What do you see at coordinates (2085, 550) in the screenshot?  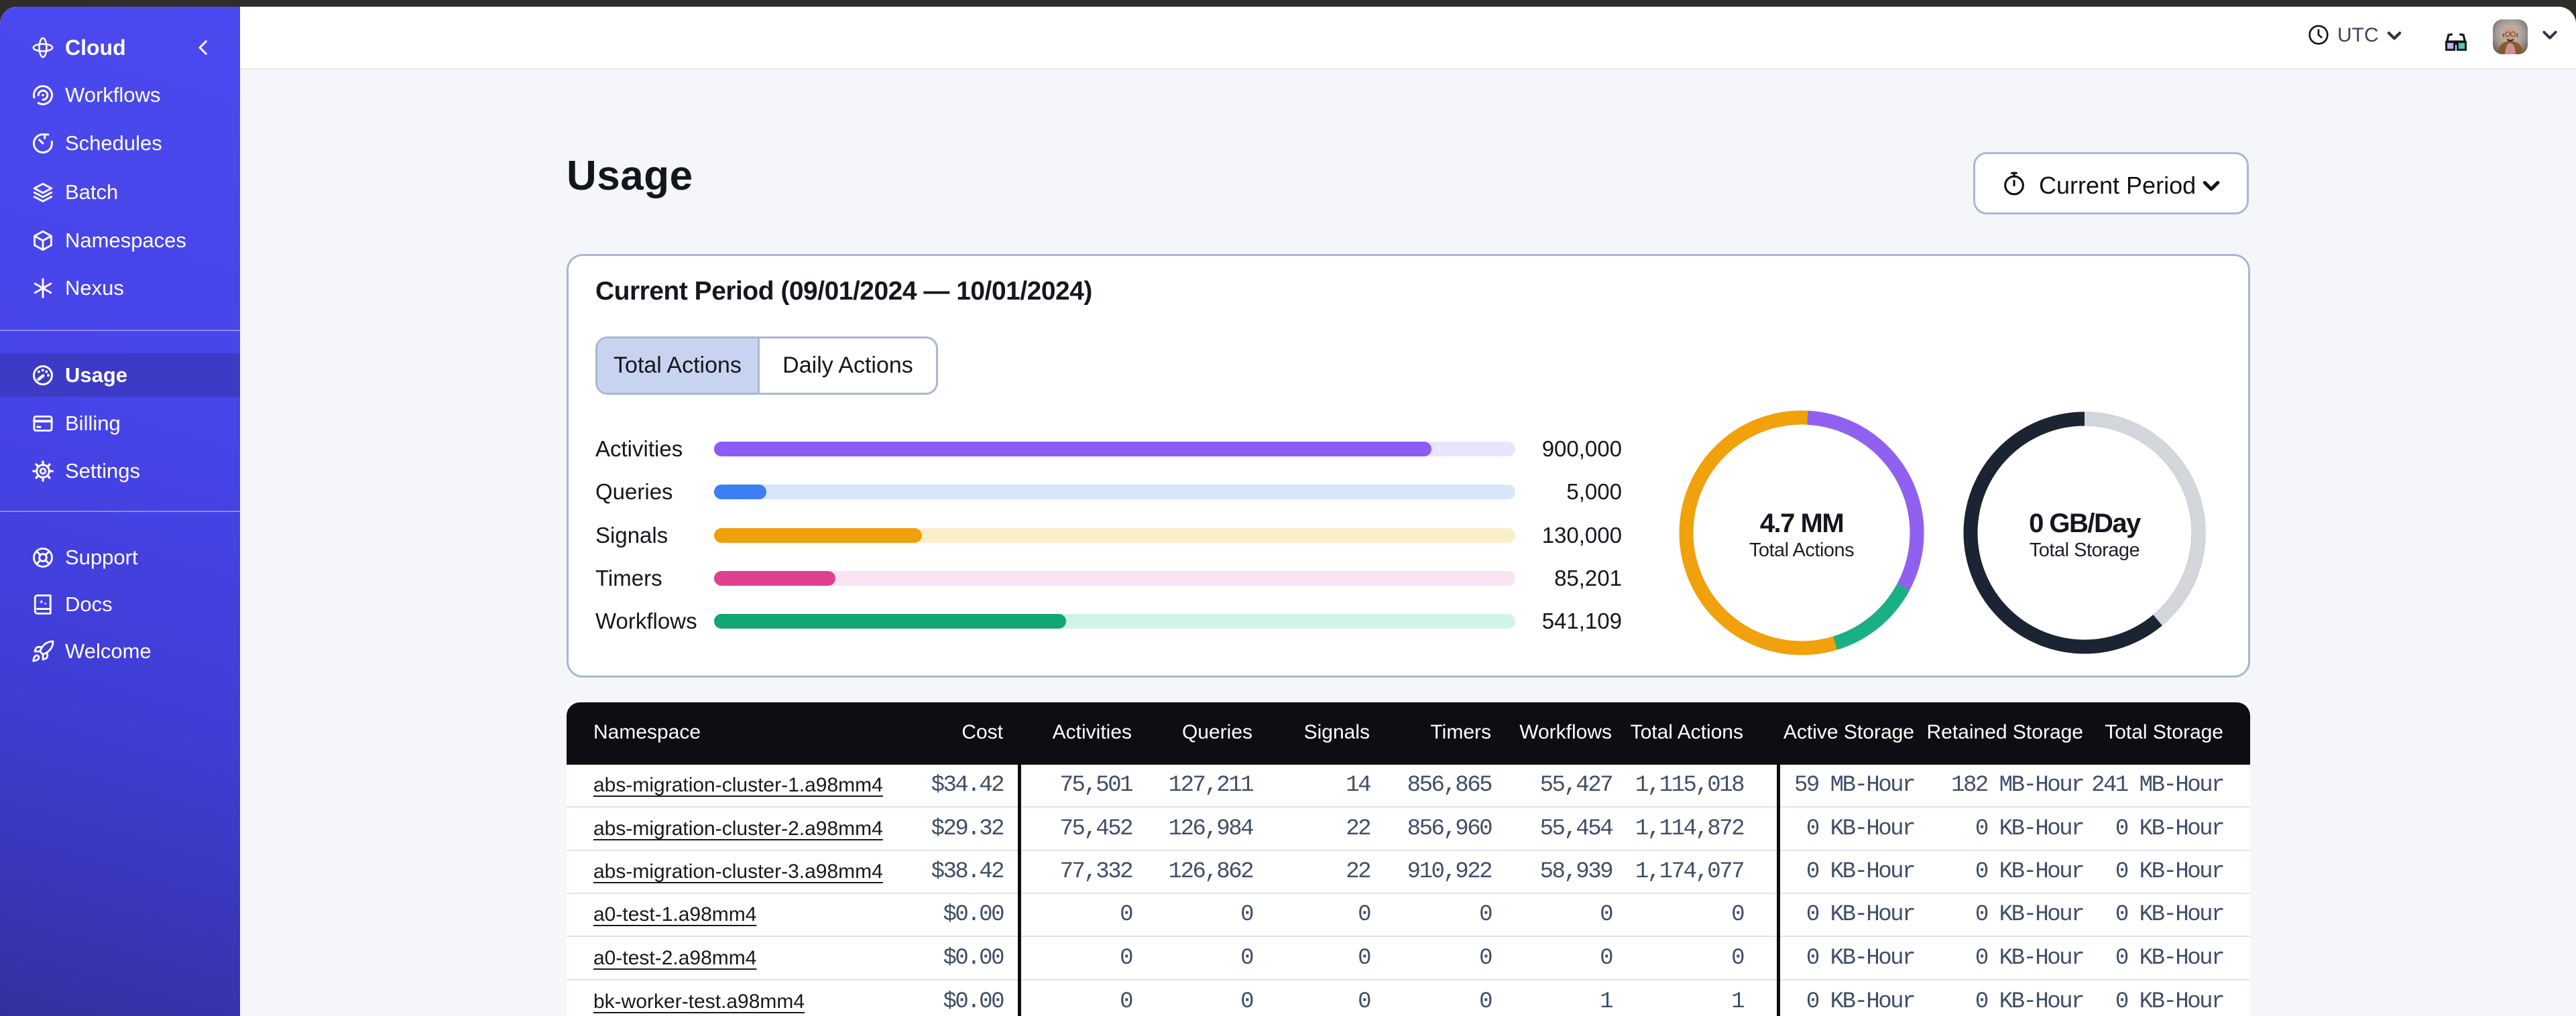 I see `svg-text: Total Storage` at bounding box center [2085, 550].